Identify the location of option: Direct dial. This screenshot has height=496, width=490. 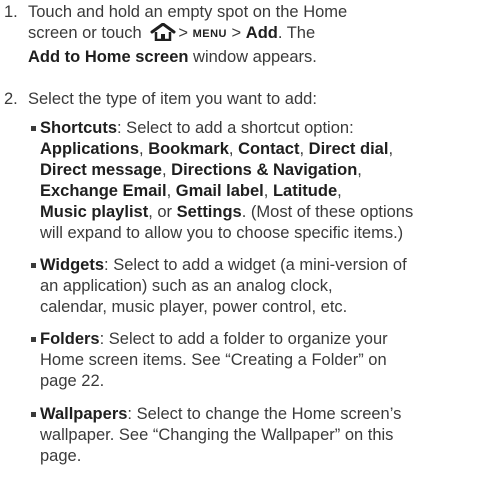
(348, 149).